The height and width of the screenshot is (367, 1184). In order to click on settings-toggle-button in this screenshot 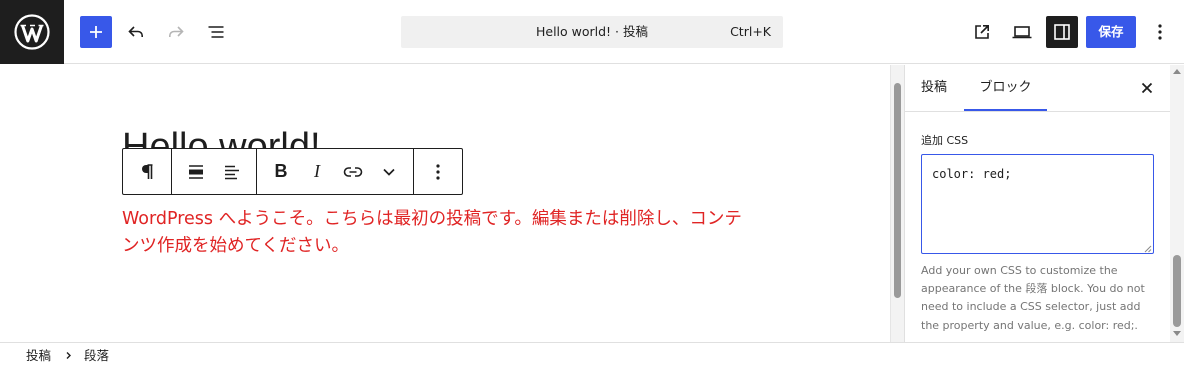, I will do `click(1062, 32)`.